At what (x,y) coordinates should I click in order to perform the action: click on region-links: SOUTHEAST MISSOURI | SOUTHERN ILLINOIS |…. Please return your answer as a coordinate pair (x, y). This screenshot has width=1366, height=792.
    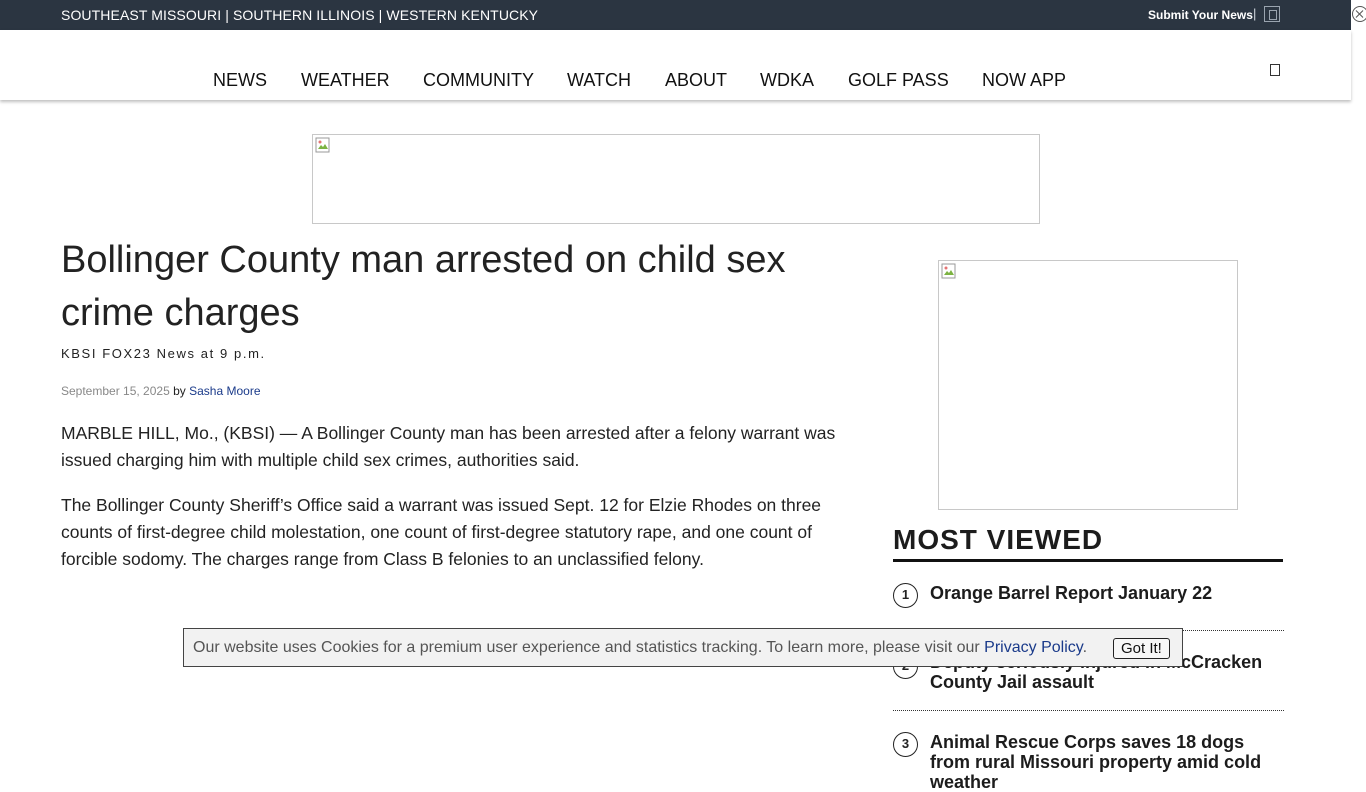
    Looking at the image, I should click on (299, 15).